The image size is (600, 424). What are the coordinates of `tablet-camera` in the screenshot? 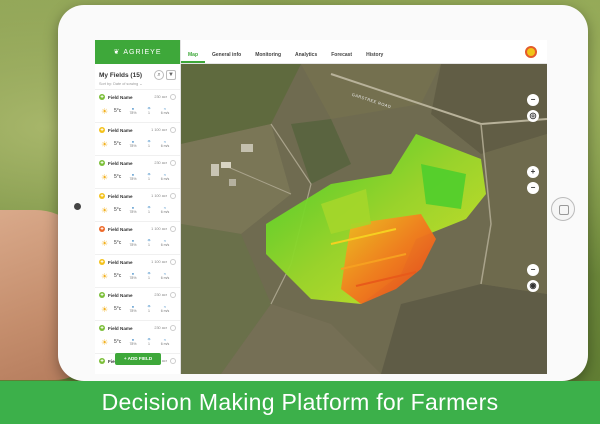 It's located at (77, 206).